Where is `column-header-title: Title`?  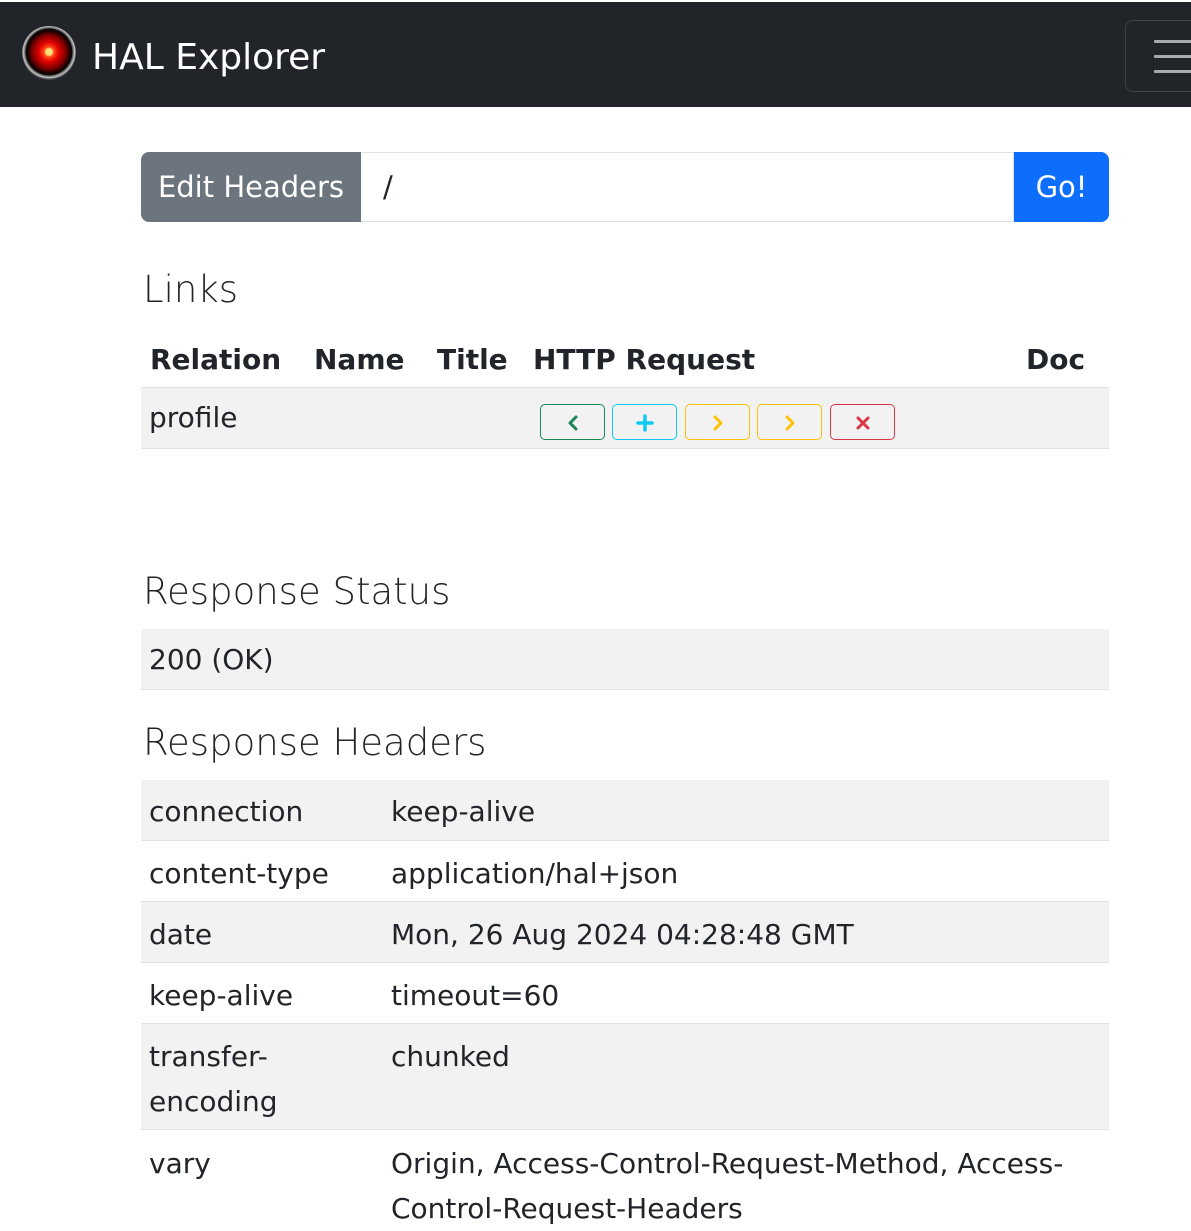 column-header-title: Title is located at coordinates (472, 359).